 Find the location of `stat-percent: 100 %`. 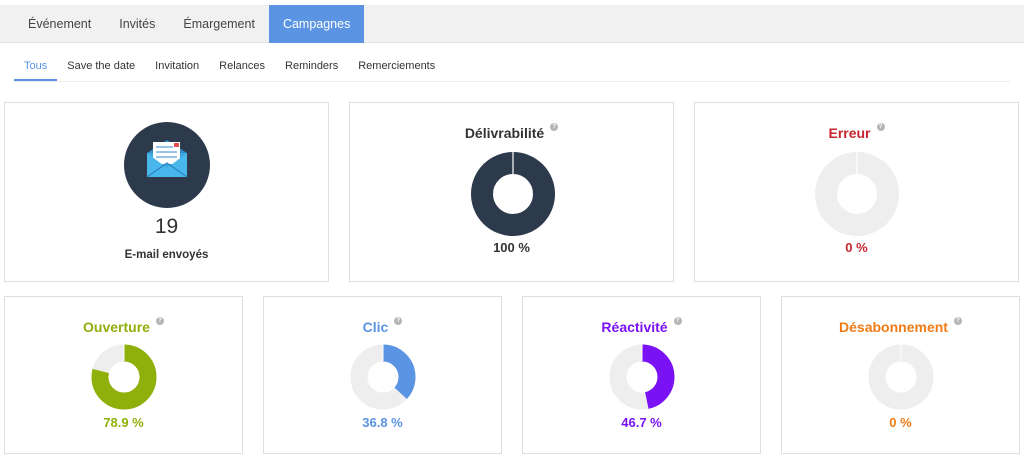

stat-percent: 100 % is located at coordinates (511, 247).